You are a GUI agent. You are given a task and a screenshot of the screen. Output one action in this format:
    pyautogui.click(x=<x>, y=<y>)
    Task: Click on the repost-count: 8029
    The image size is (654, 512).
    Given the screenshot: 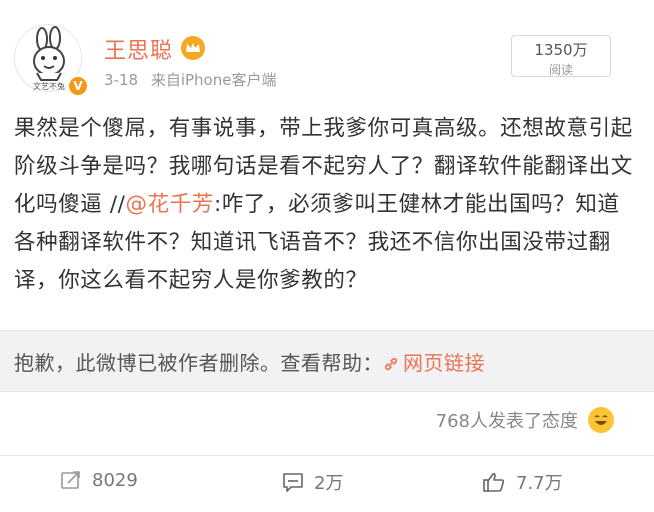 What is the action you would take?
    pyautogui.click(x=115, y=480)
    